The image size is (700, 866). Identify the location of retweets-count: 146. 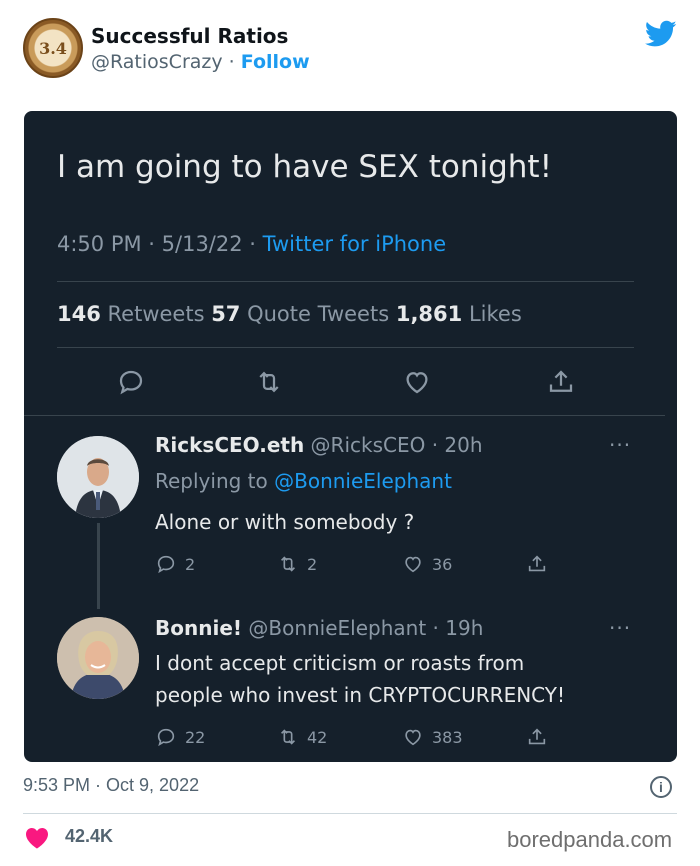
(79, 314).